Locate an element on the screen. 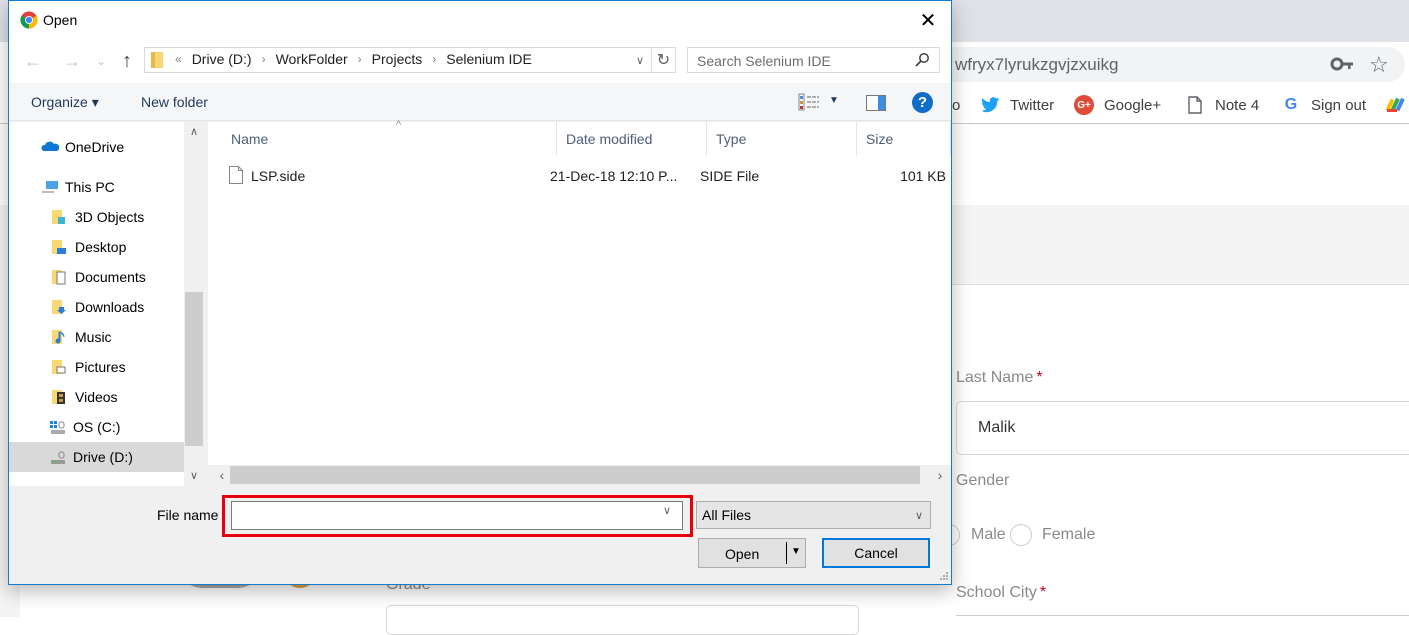  breadcrumb-drive-d: Drive (D:) is located at coordinates (222, 59).